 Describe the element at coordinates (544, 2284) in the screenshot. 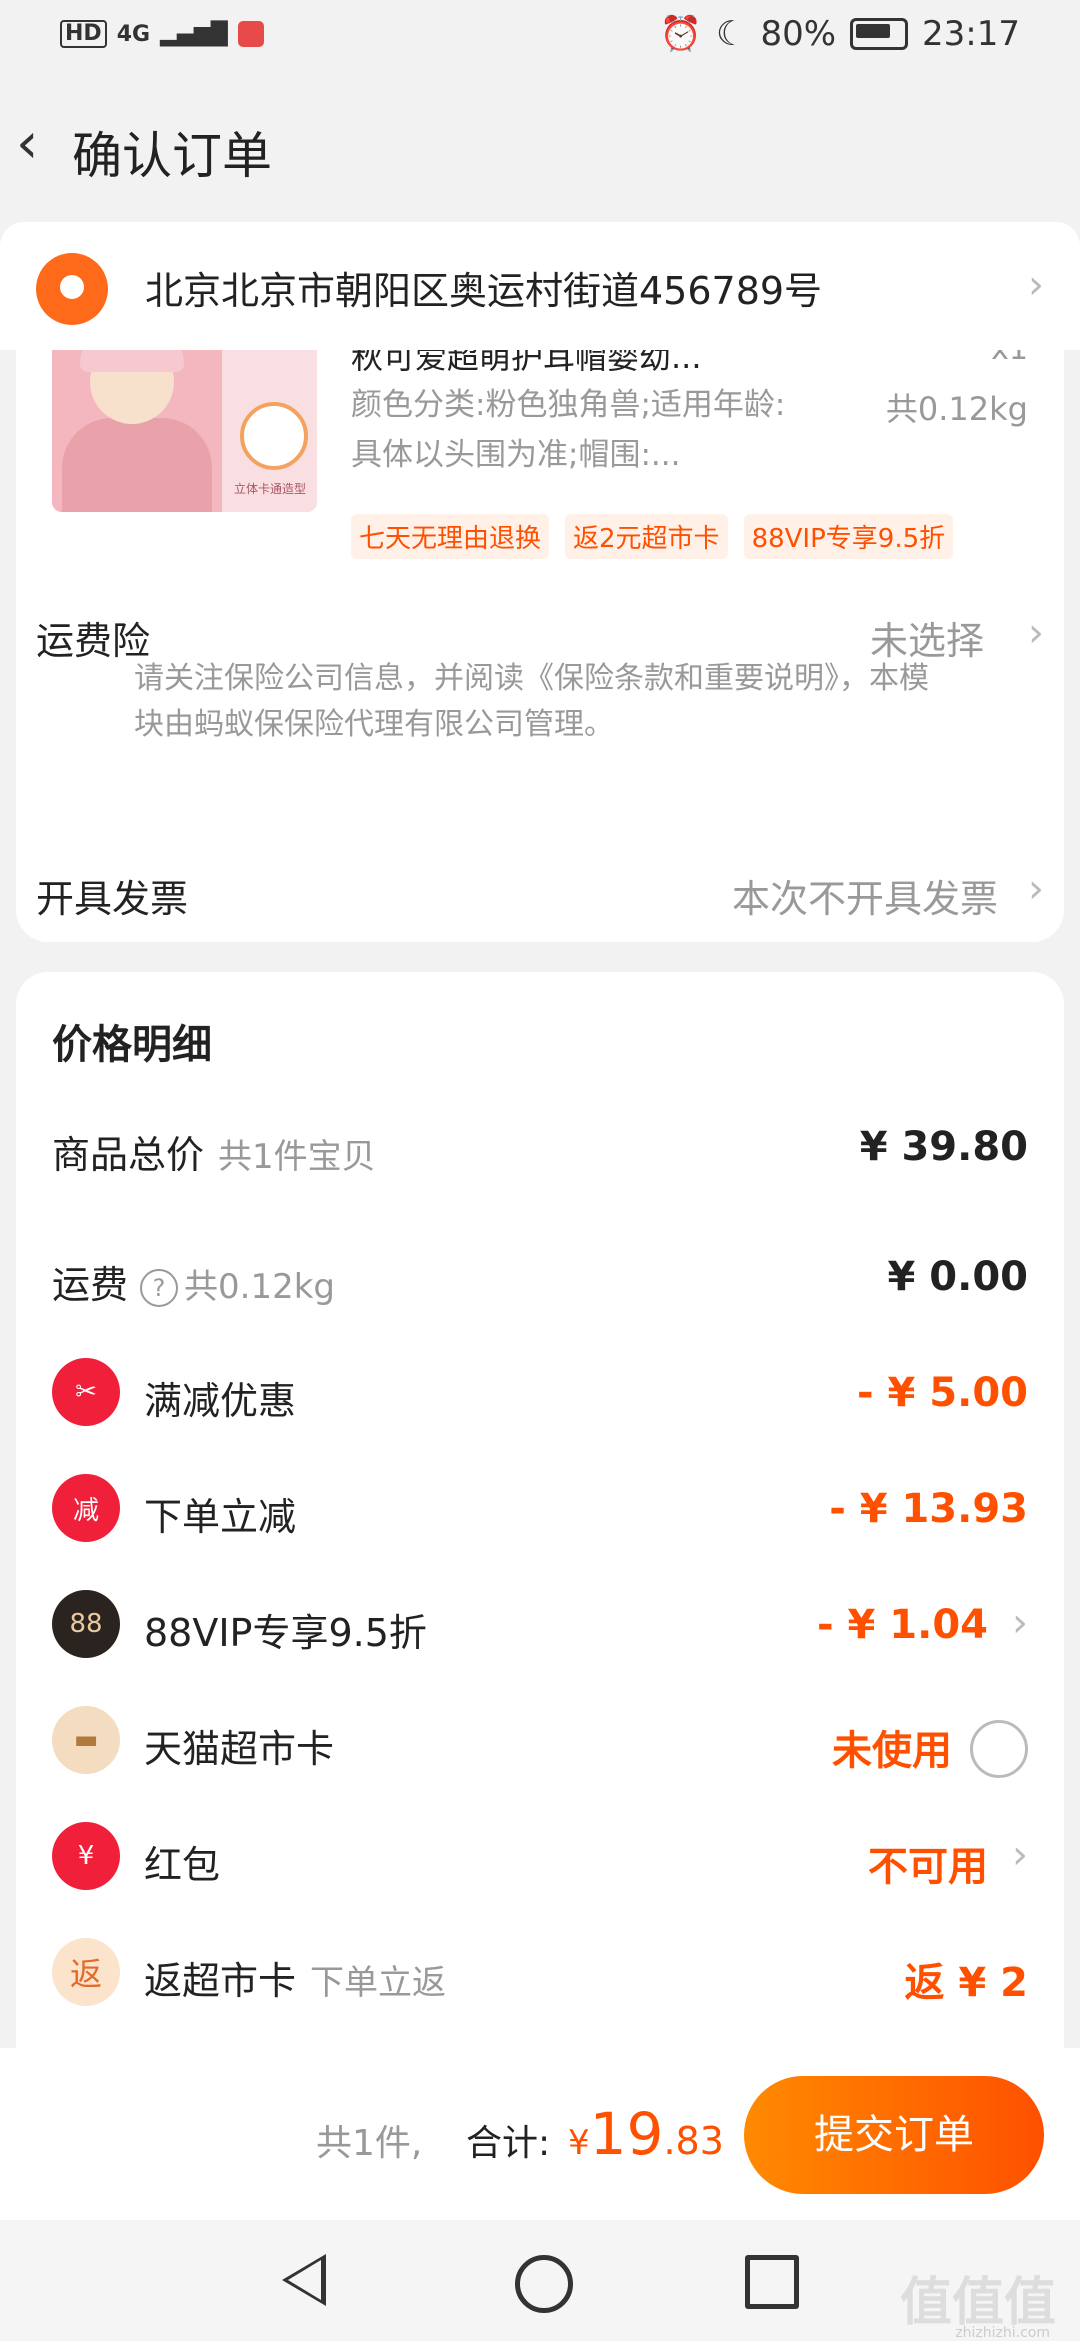

I see `nav-home-icon` at that location.